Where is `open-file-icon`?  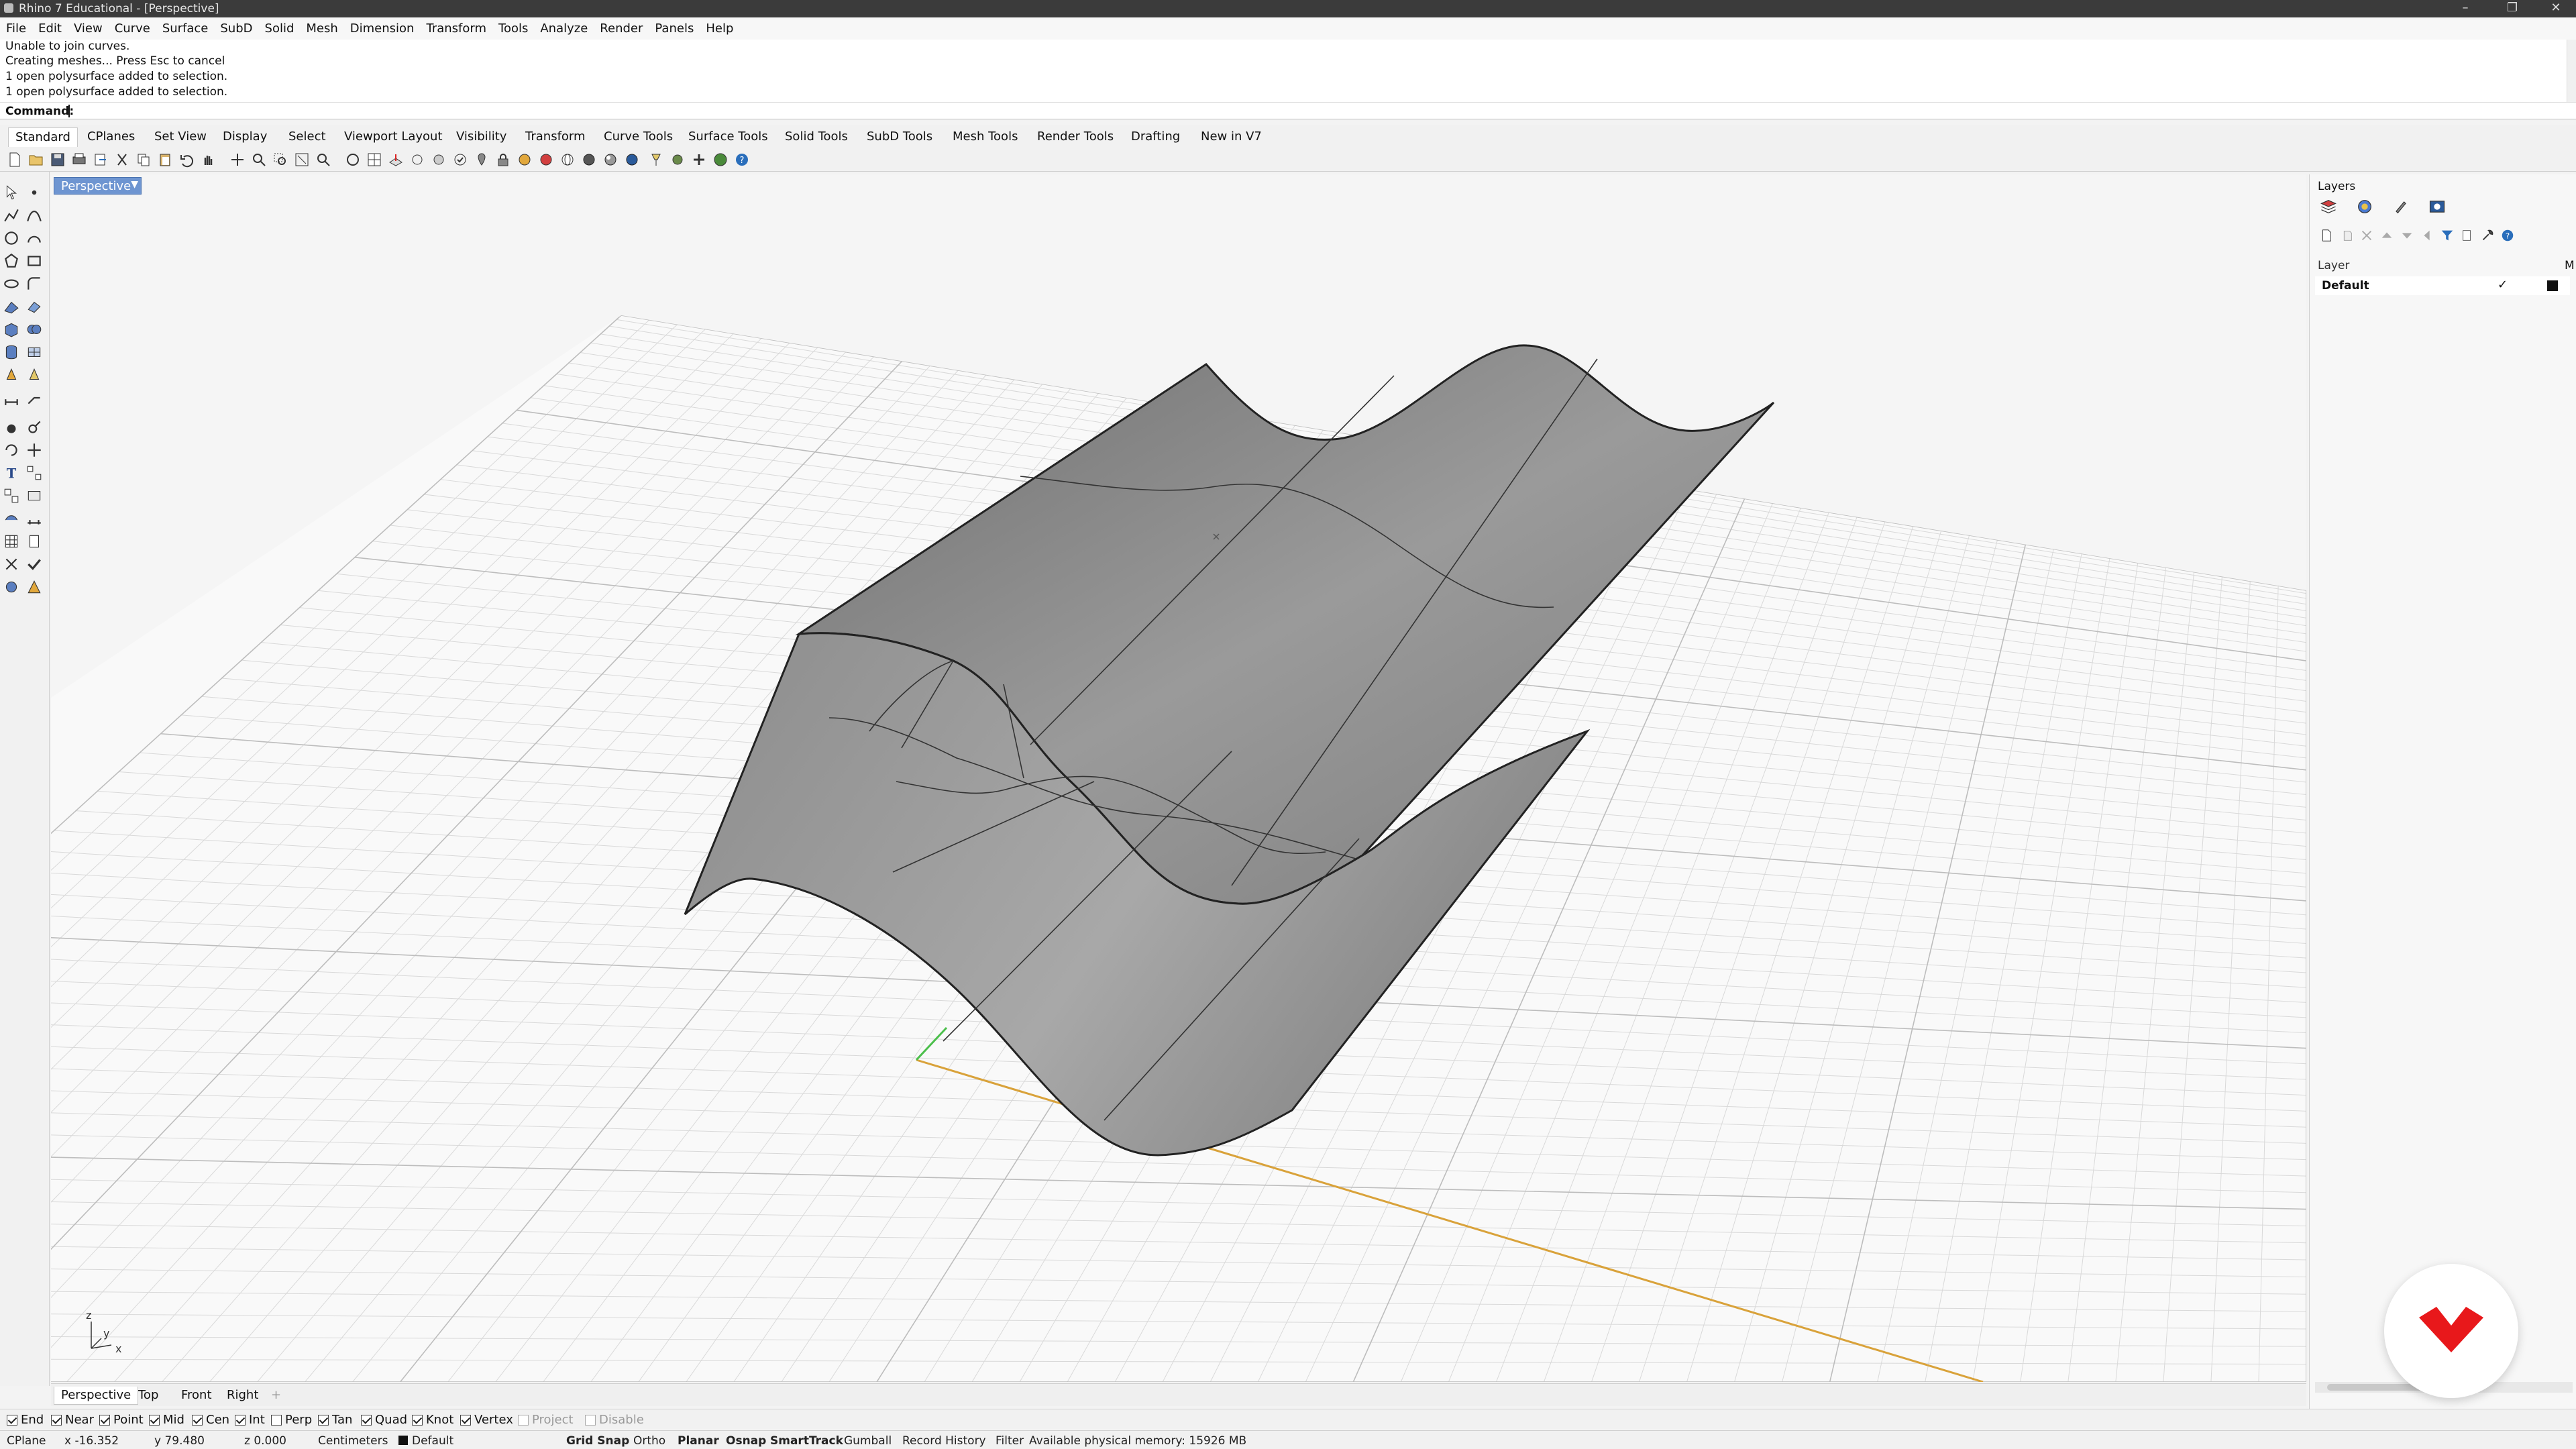
open-file-icon is located at coordinates (36, 160).